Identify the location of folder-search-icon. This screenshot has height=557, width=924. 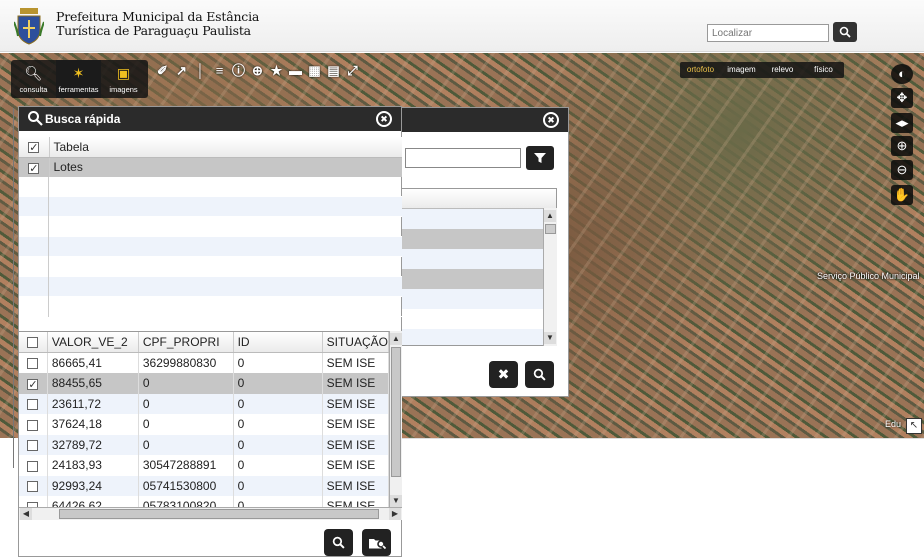
(377, 543).